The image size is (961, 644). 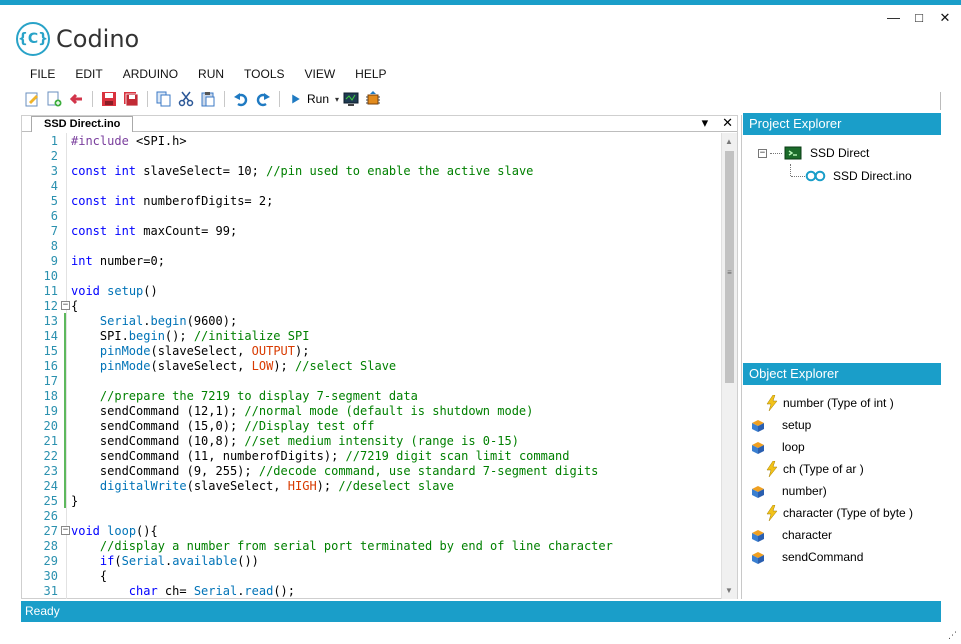 What do you see at coordinates (893, 18) in the screenshot?
I see `minimize-button: —` at bounding box center [893, 18].